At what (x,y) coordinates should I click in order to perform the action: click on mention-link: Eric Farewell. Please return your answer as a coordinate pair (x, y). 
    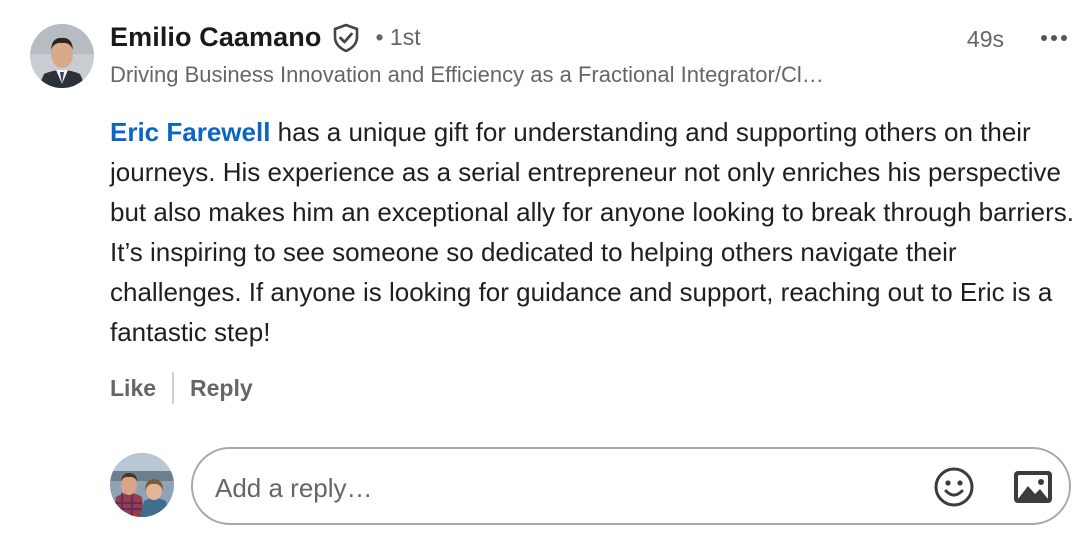
    Looking at the image, I should click on (190, 132).